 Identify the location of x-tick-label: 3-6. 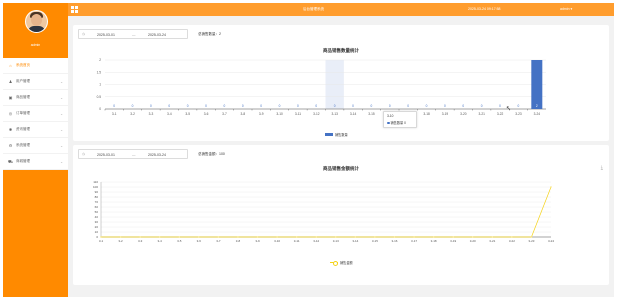
(199, 241).